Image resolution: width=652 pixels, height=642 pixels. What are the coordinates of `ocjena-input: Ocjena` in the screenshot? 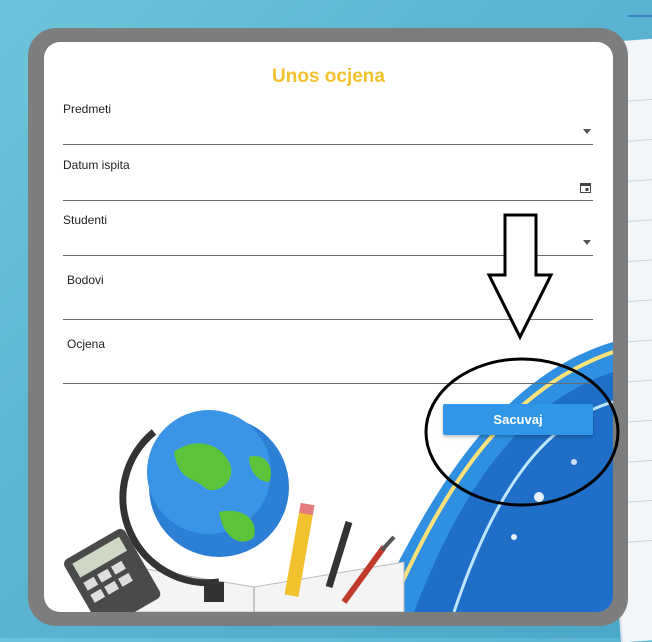 It's located at (328, 361).